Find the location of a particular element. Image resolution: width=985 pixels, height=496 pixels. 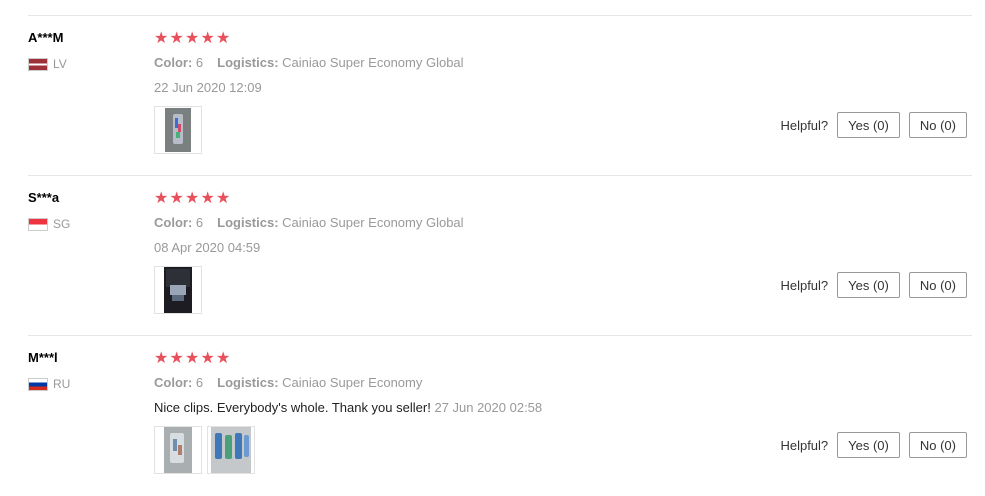

order-info: Color: 6 Logistics: Cainiao Super Economy is located at coordinates (288, 382).